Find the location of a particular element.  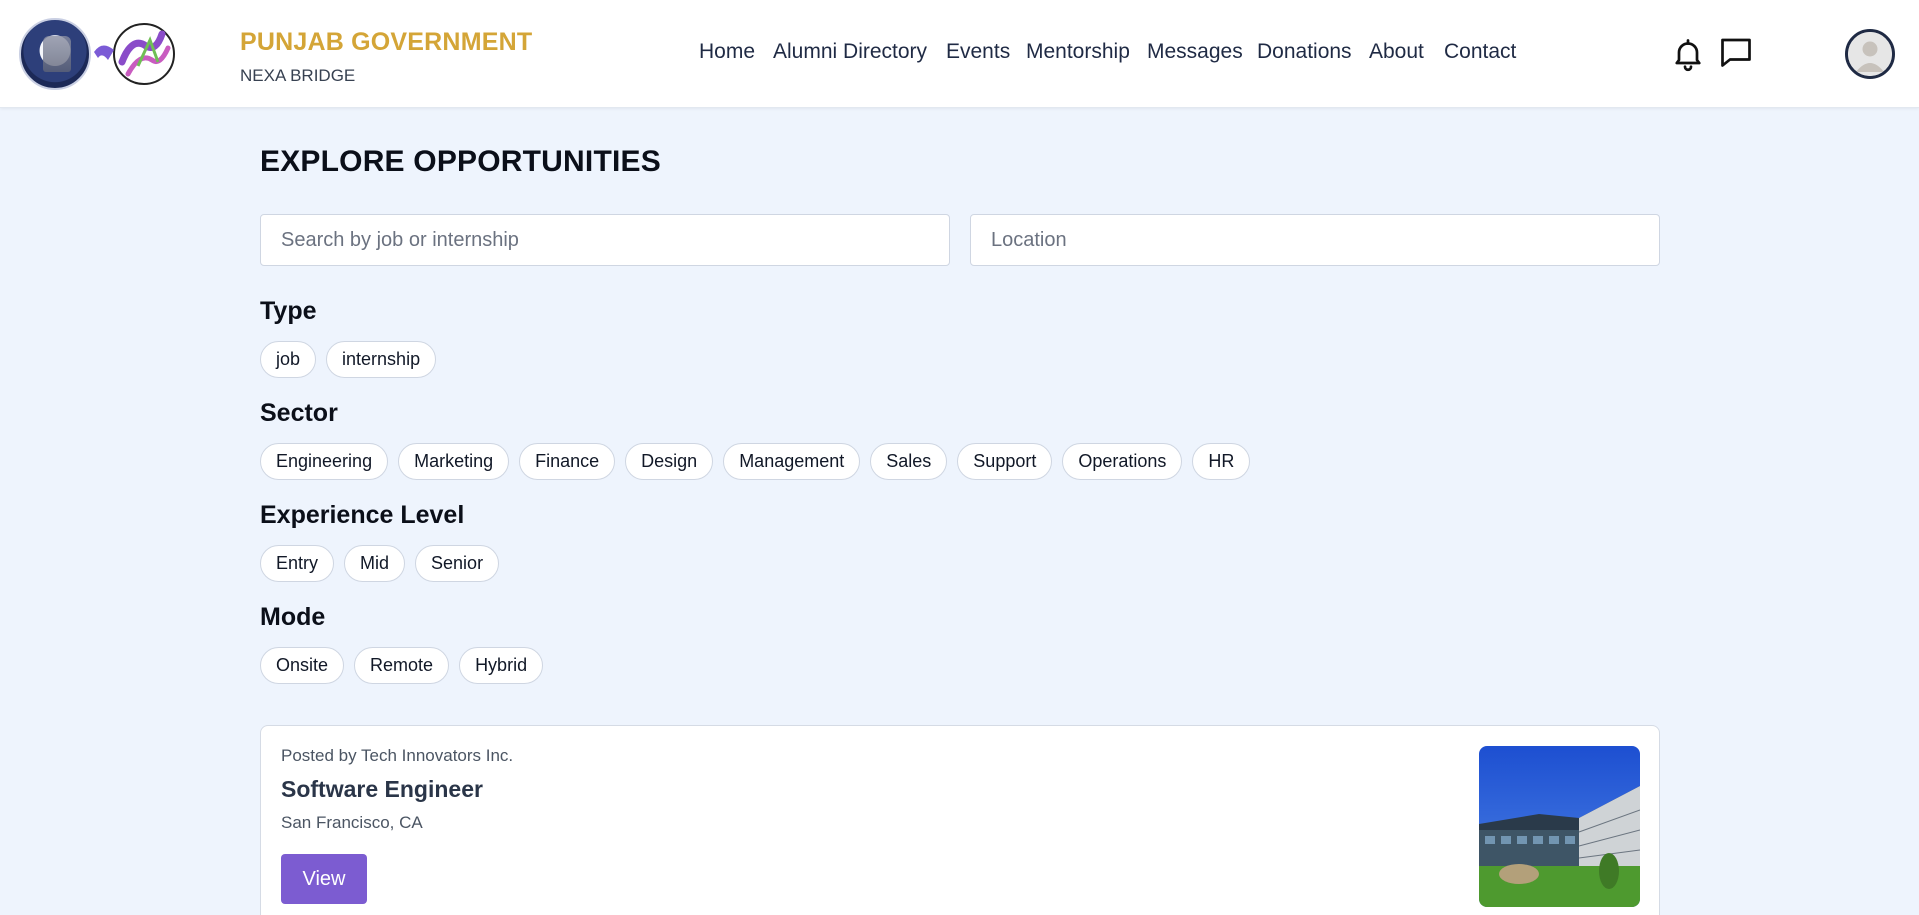

brand-subtitle: NEXA BRIDGE is located at coordinates (298, 75).